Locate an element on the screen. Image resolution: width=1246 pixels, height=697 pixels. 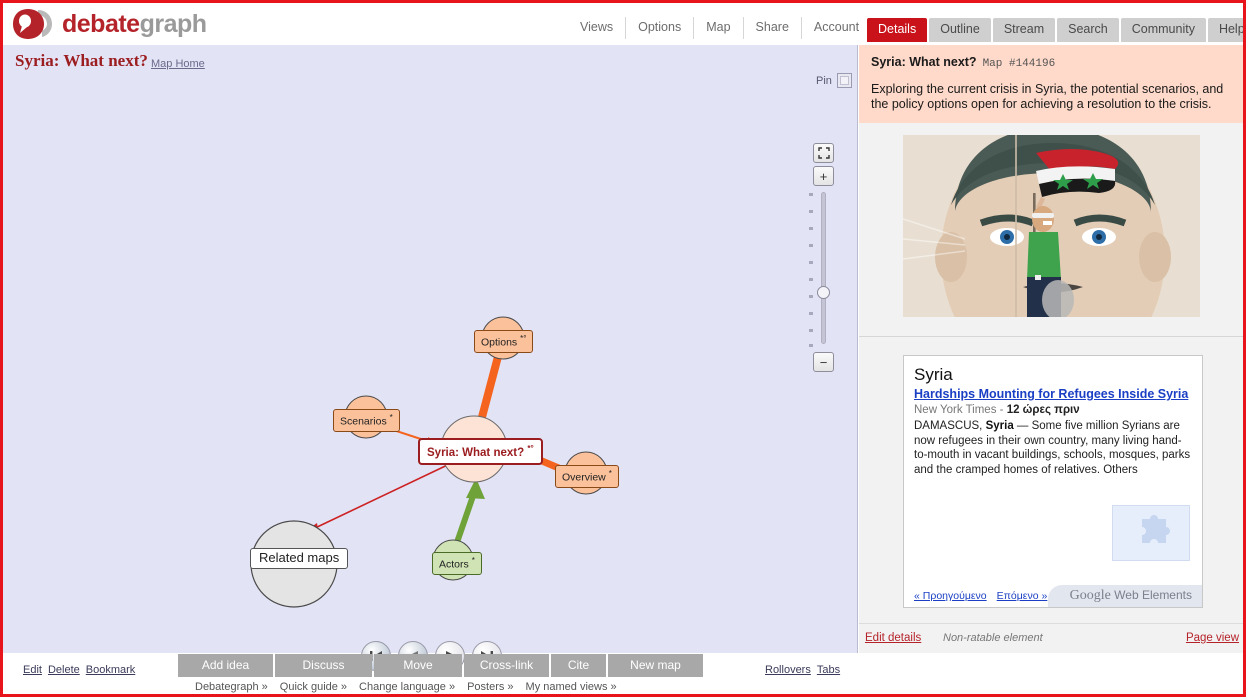
pin-label: Pin is located at coordinates (824, 80).